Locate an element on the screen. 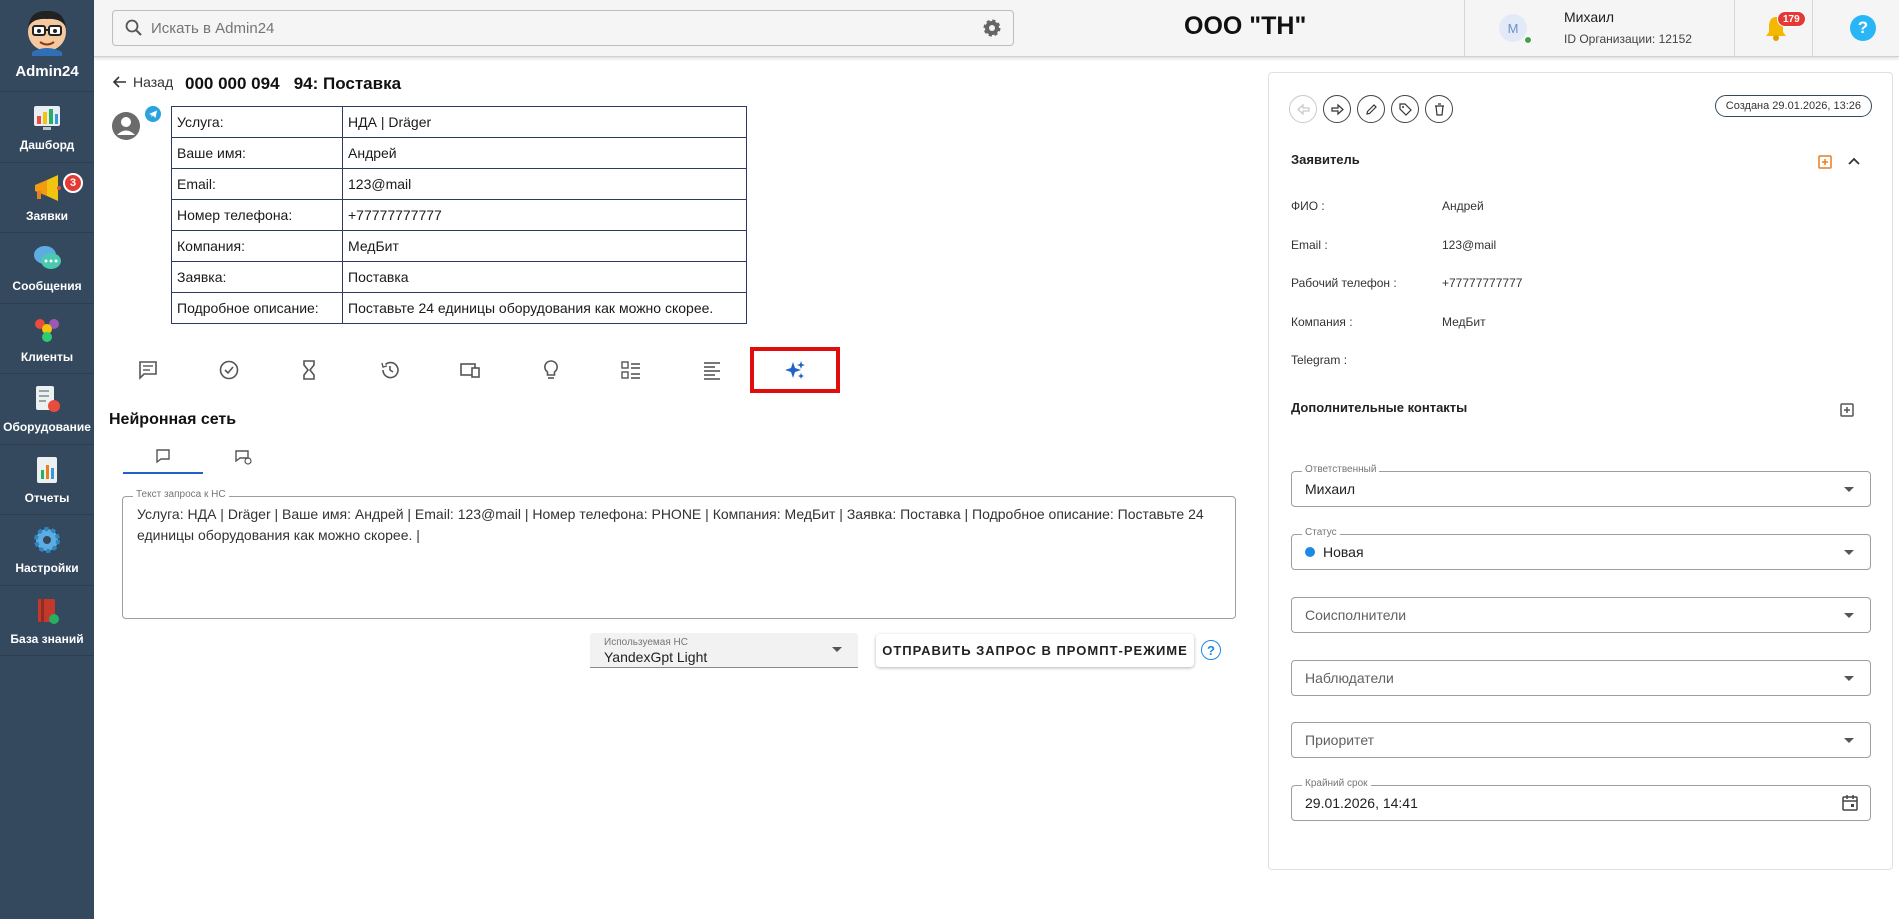 The image size is (1899, 919). field-label: Статус is located at coordinates (1321, 532).